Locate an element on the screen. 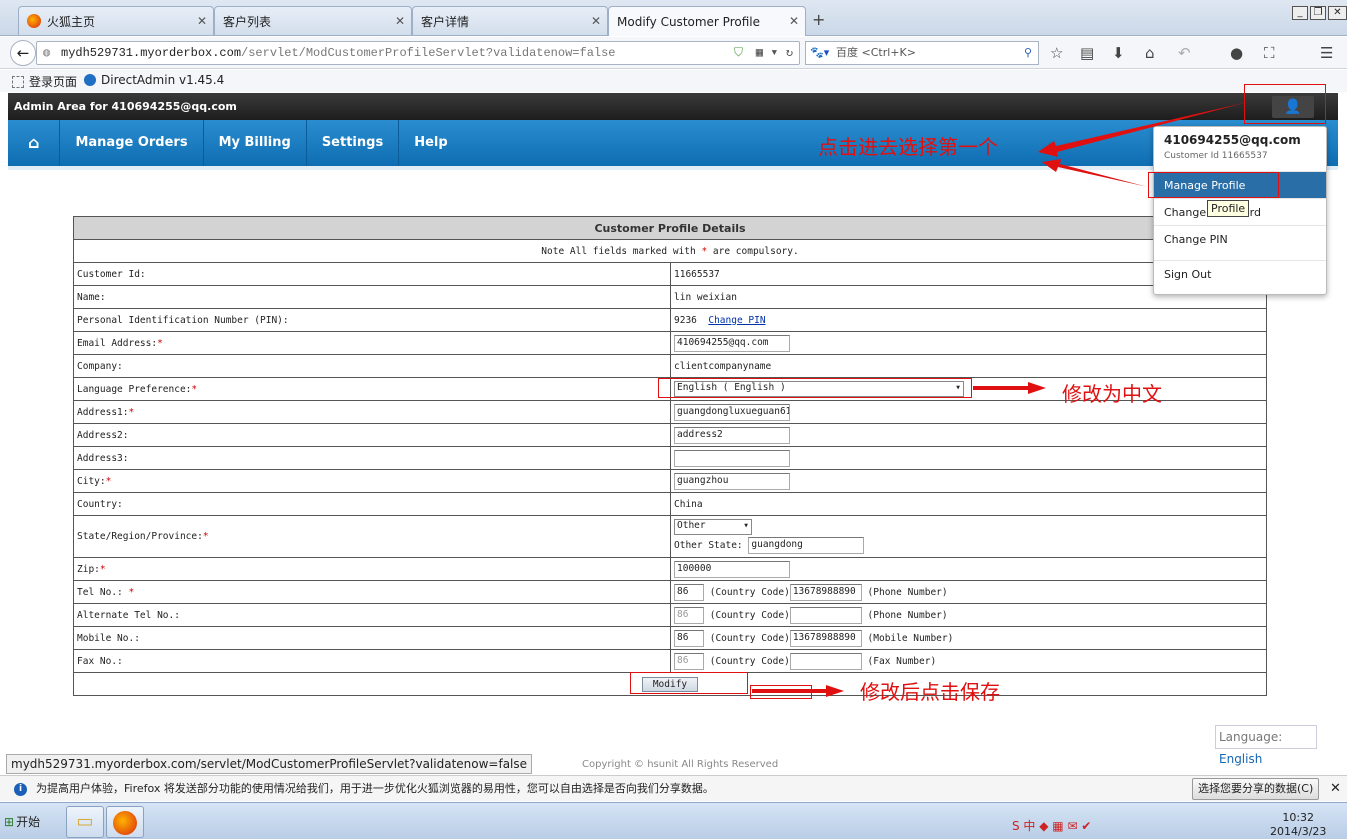  start-button: ⊞ 开始 is located at coordinates (22, 821).